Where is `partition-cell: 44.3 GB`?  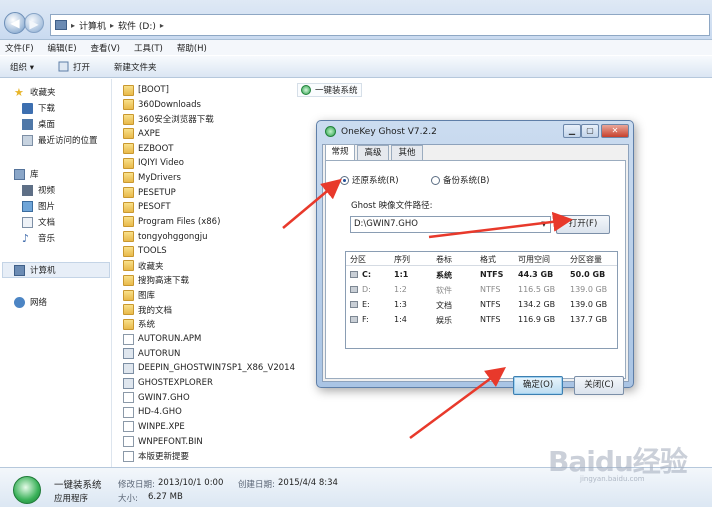 partition-cell: 44.3 GB is located at coordinates (536, 274).